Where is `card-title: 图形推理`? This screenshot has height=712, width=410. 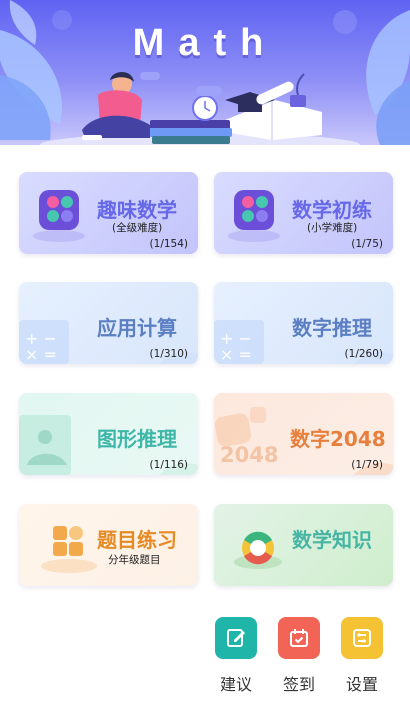
card-title: 图形推理 is located at coordinates (137, 439).